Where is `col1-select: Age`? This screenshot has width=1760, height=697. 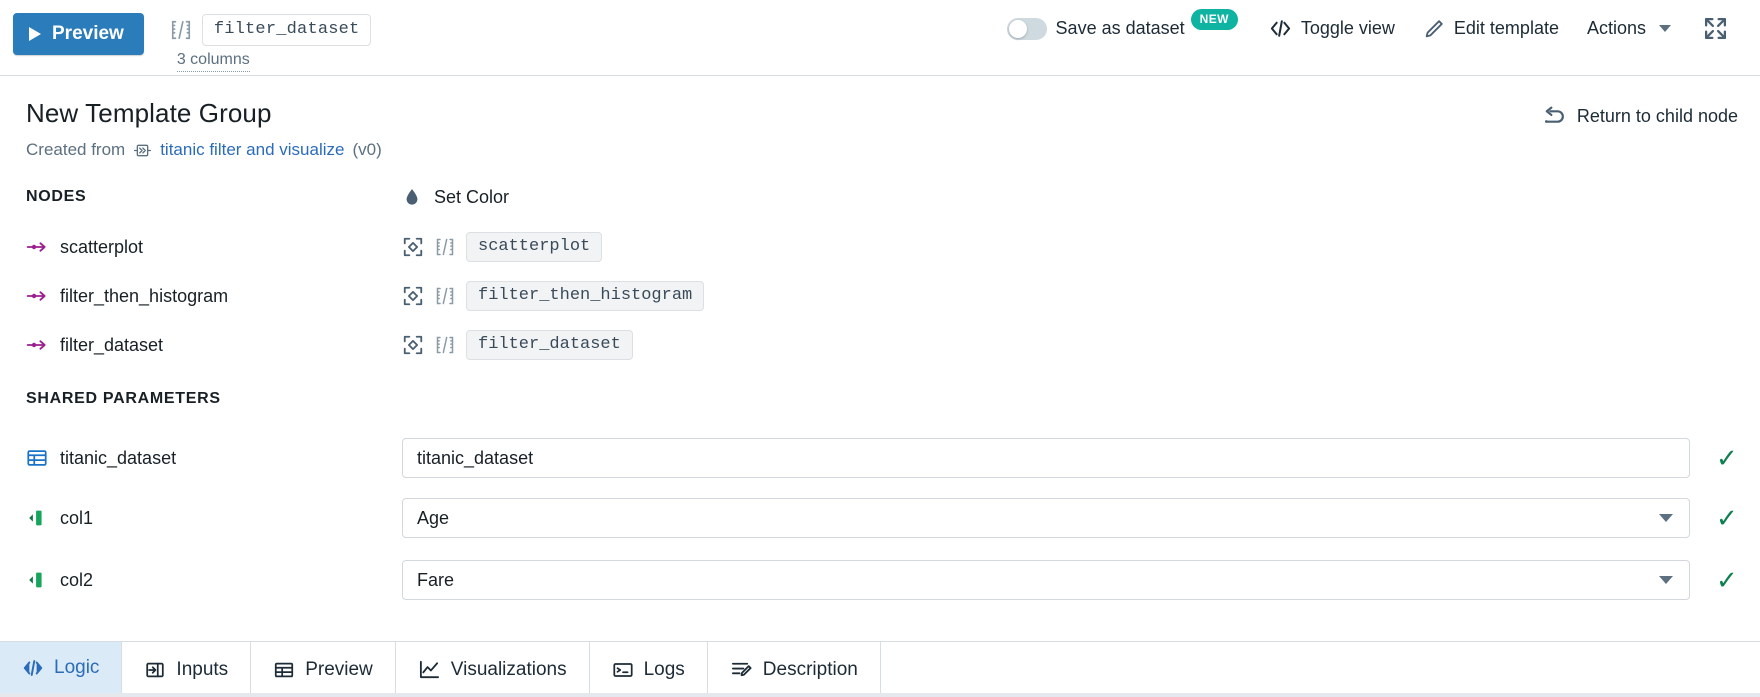 col1-select: Age is located at coordinates (1046, 518).